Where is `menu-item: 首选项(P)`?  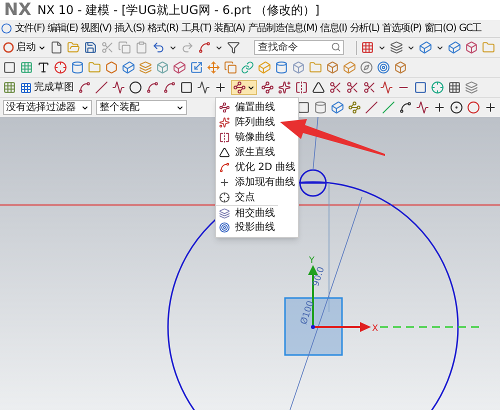
menu-item: 首选项(P) is located at coordinates (402, 28).